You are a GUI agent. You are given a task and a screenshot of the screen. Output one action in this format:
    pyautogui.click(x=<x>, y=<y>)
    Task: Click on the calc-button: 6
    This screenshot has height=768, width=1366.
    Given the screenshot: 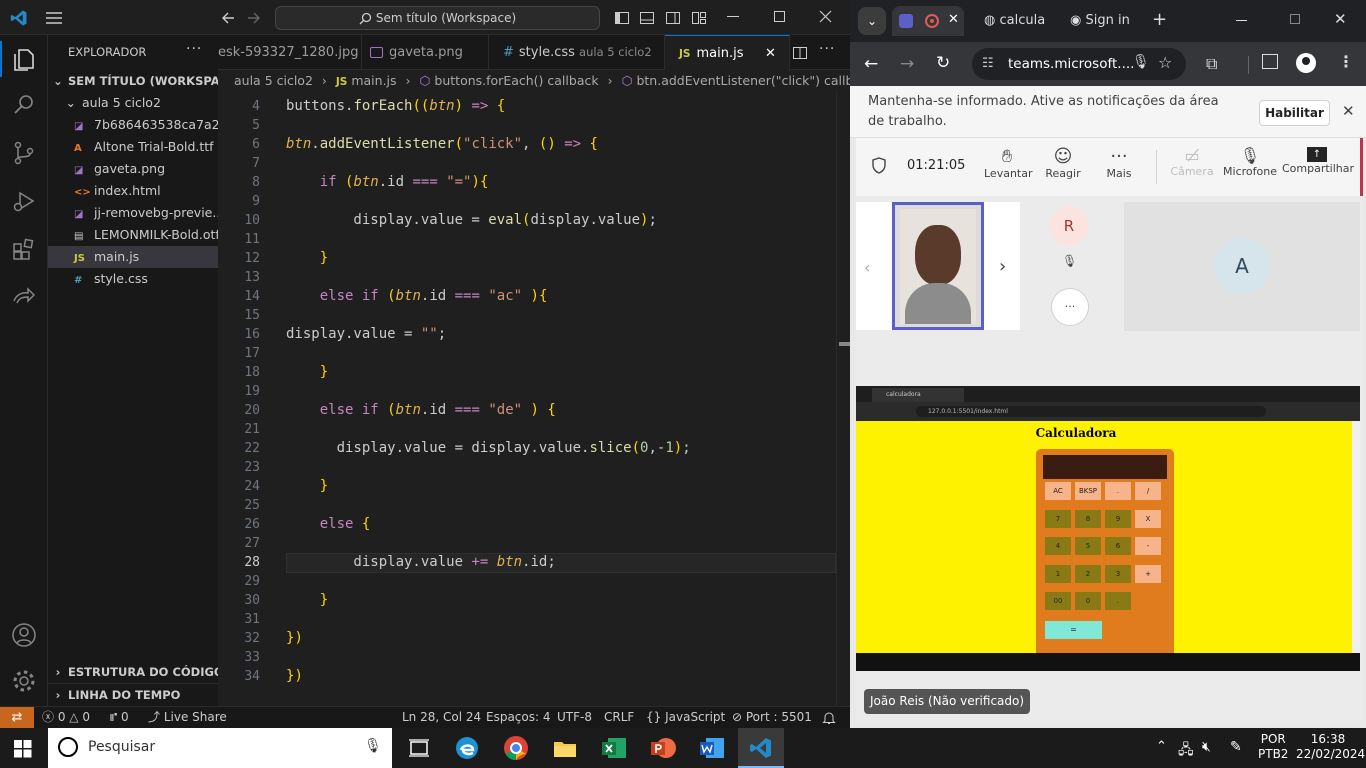 What is the action you would take?
    pyautogui.click(x=1118, y=546)
    